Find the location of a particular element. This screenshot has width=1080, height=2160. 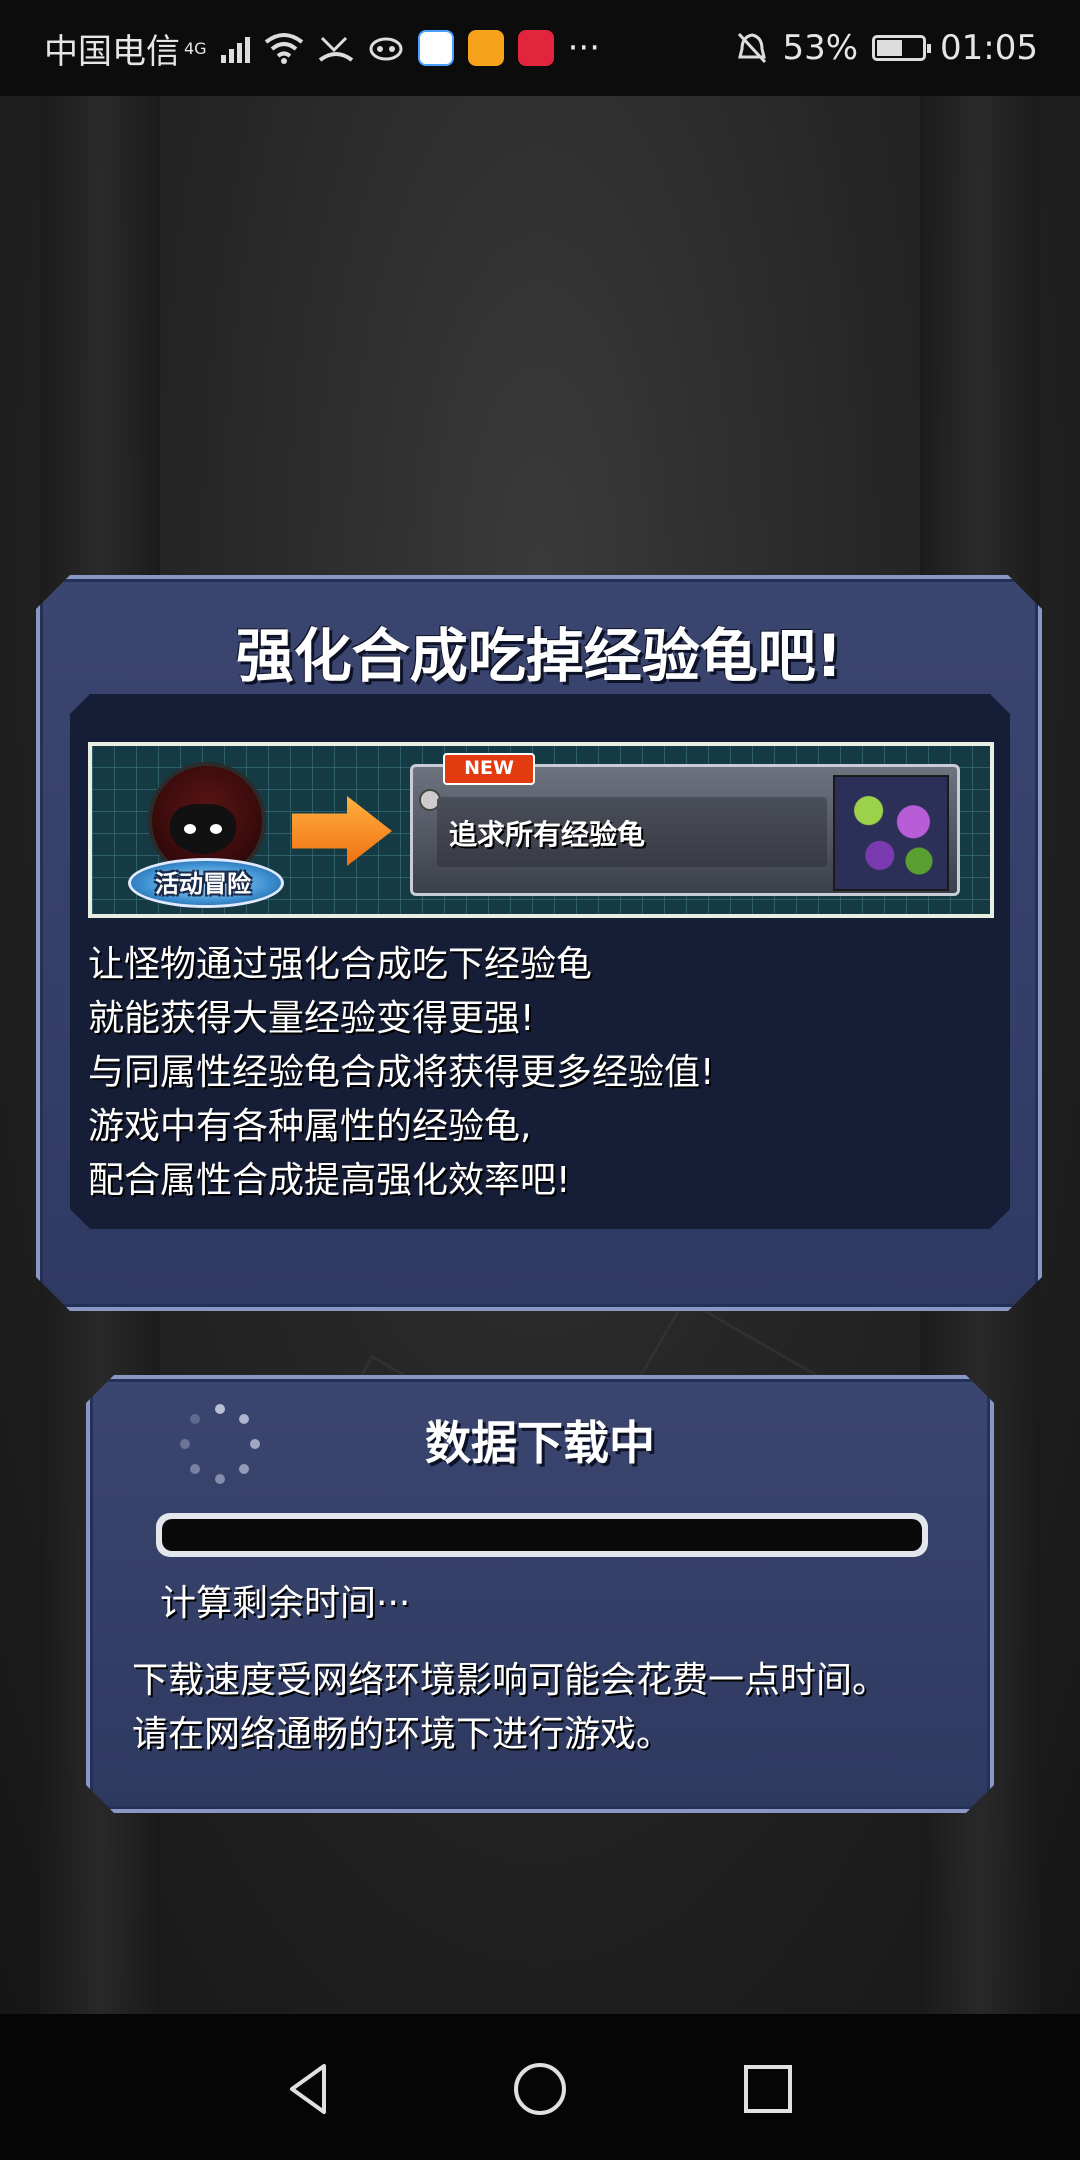

note-line: 请在网络通畅的环境下进行游戏。 is located at coordinates (402, 1734).